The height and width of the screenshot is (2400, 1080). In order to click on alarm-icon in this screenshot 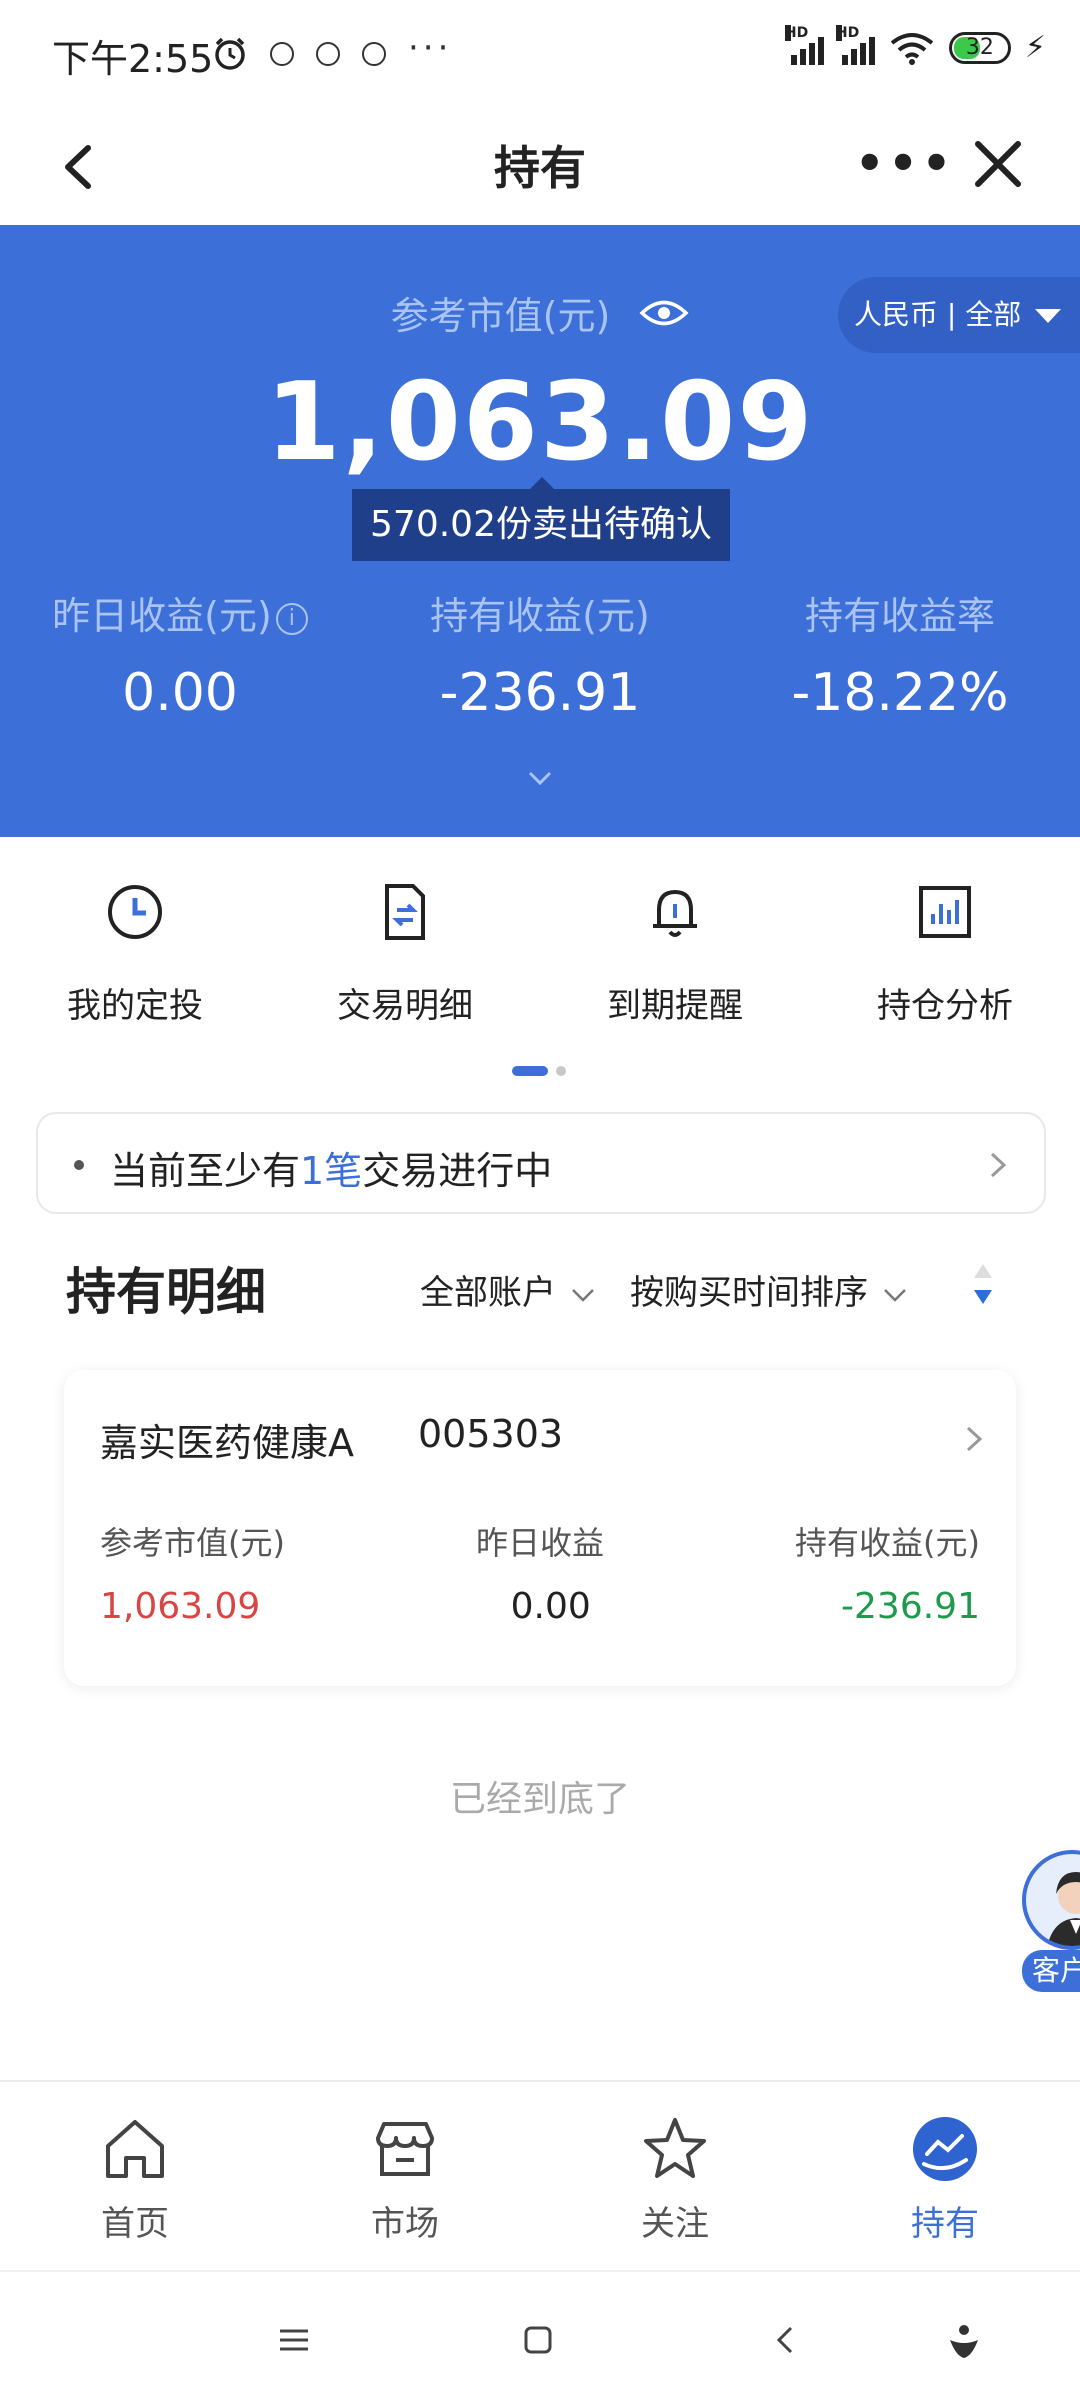, I will do `click(230, 53)`.